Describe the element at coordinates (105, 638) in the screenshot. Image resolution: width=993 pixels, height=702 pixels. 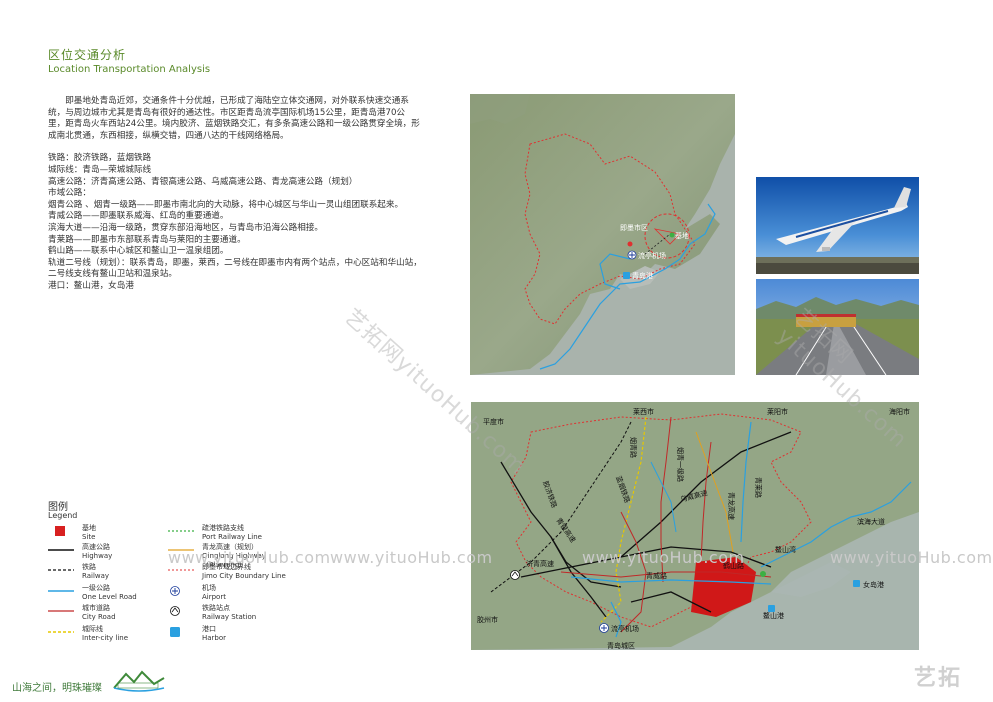
I see `legend-label-en: Inter-city line` at that location.